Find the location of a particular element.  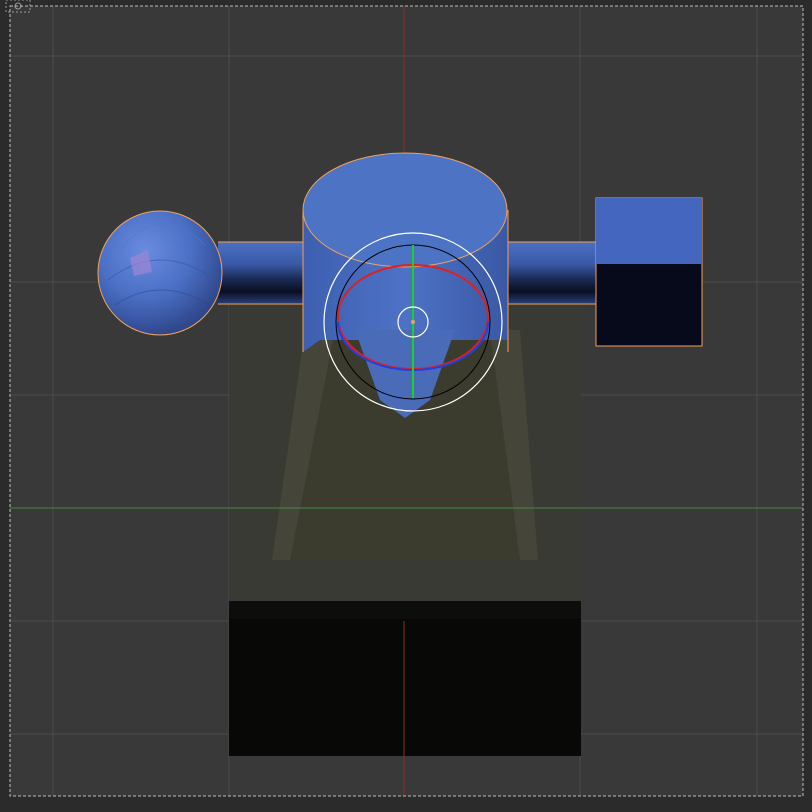

sphere-mesh is located at coordinates (160, 273).